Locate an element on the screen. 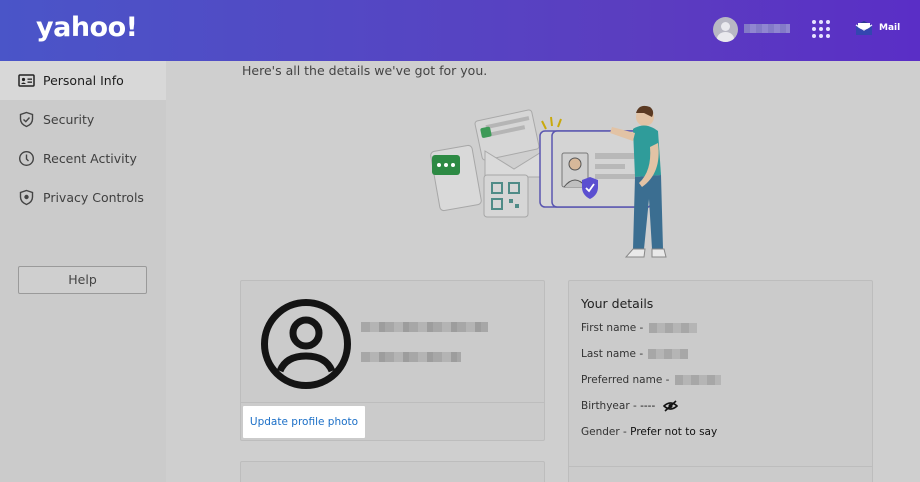 The width and height of the screenshot is (920, 482). detail-first-name: First name - is located at coordinates (639, 328).